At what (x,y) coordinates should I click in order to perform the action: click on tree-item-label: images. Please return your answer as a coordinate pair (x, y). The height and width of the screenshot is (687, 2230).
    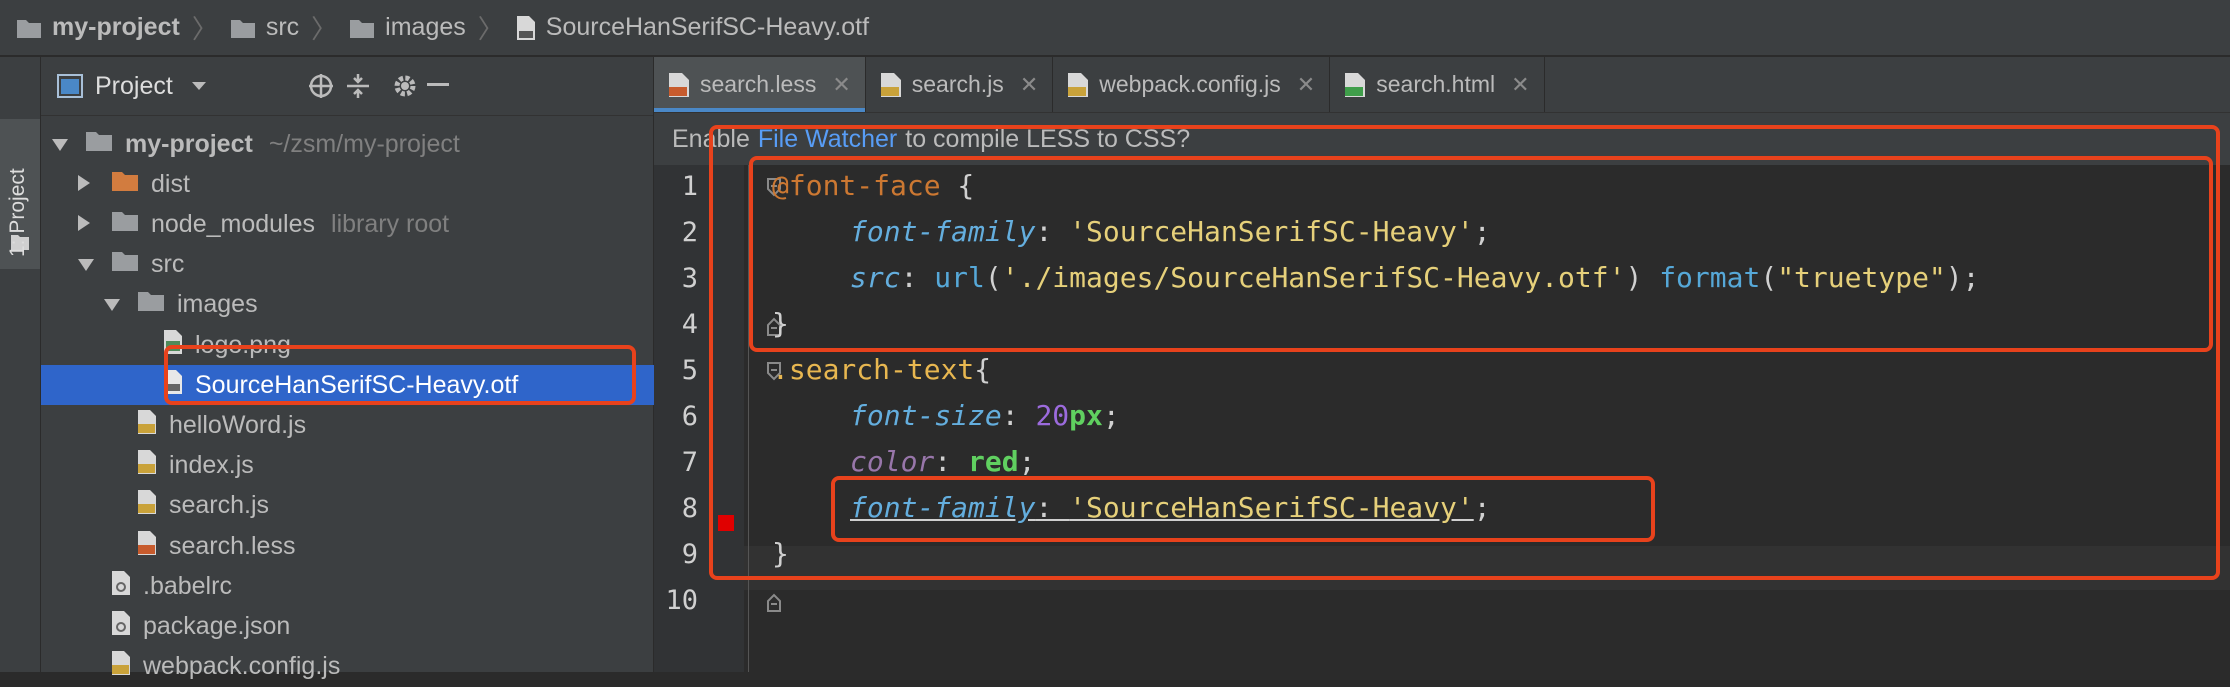
    Looking at the image, I should click on (217, 304).